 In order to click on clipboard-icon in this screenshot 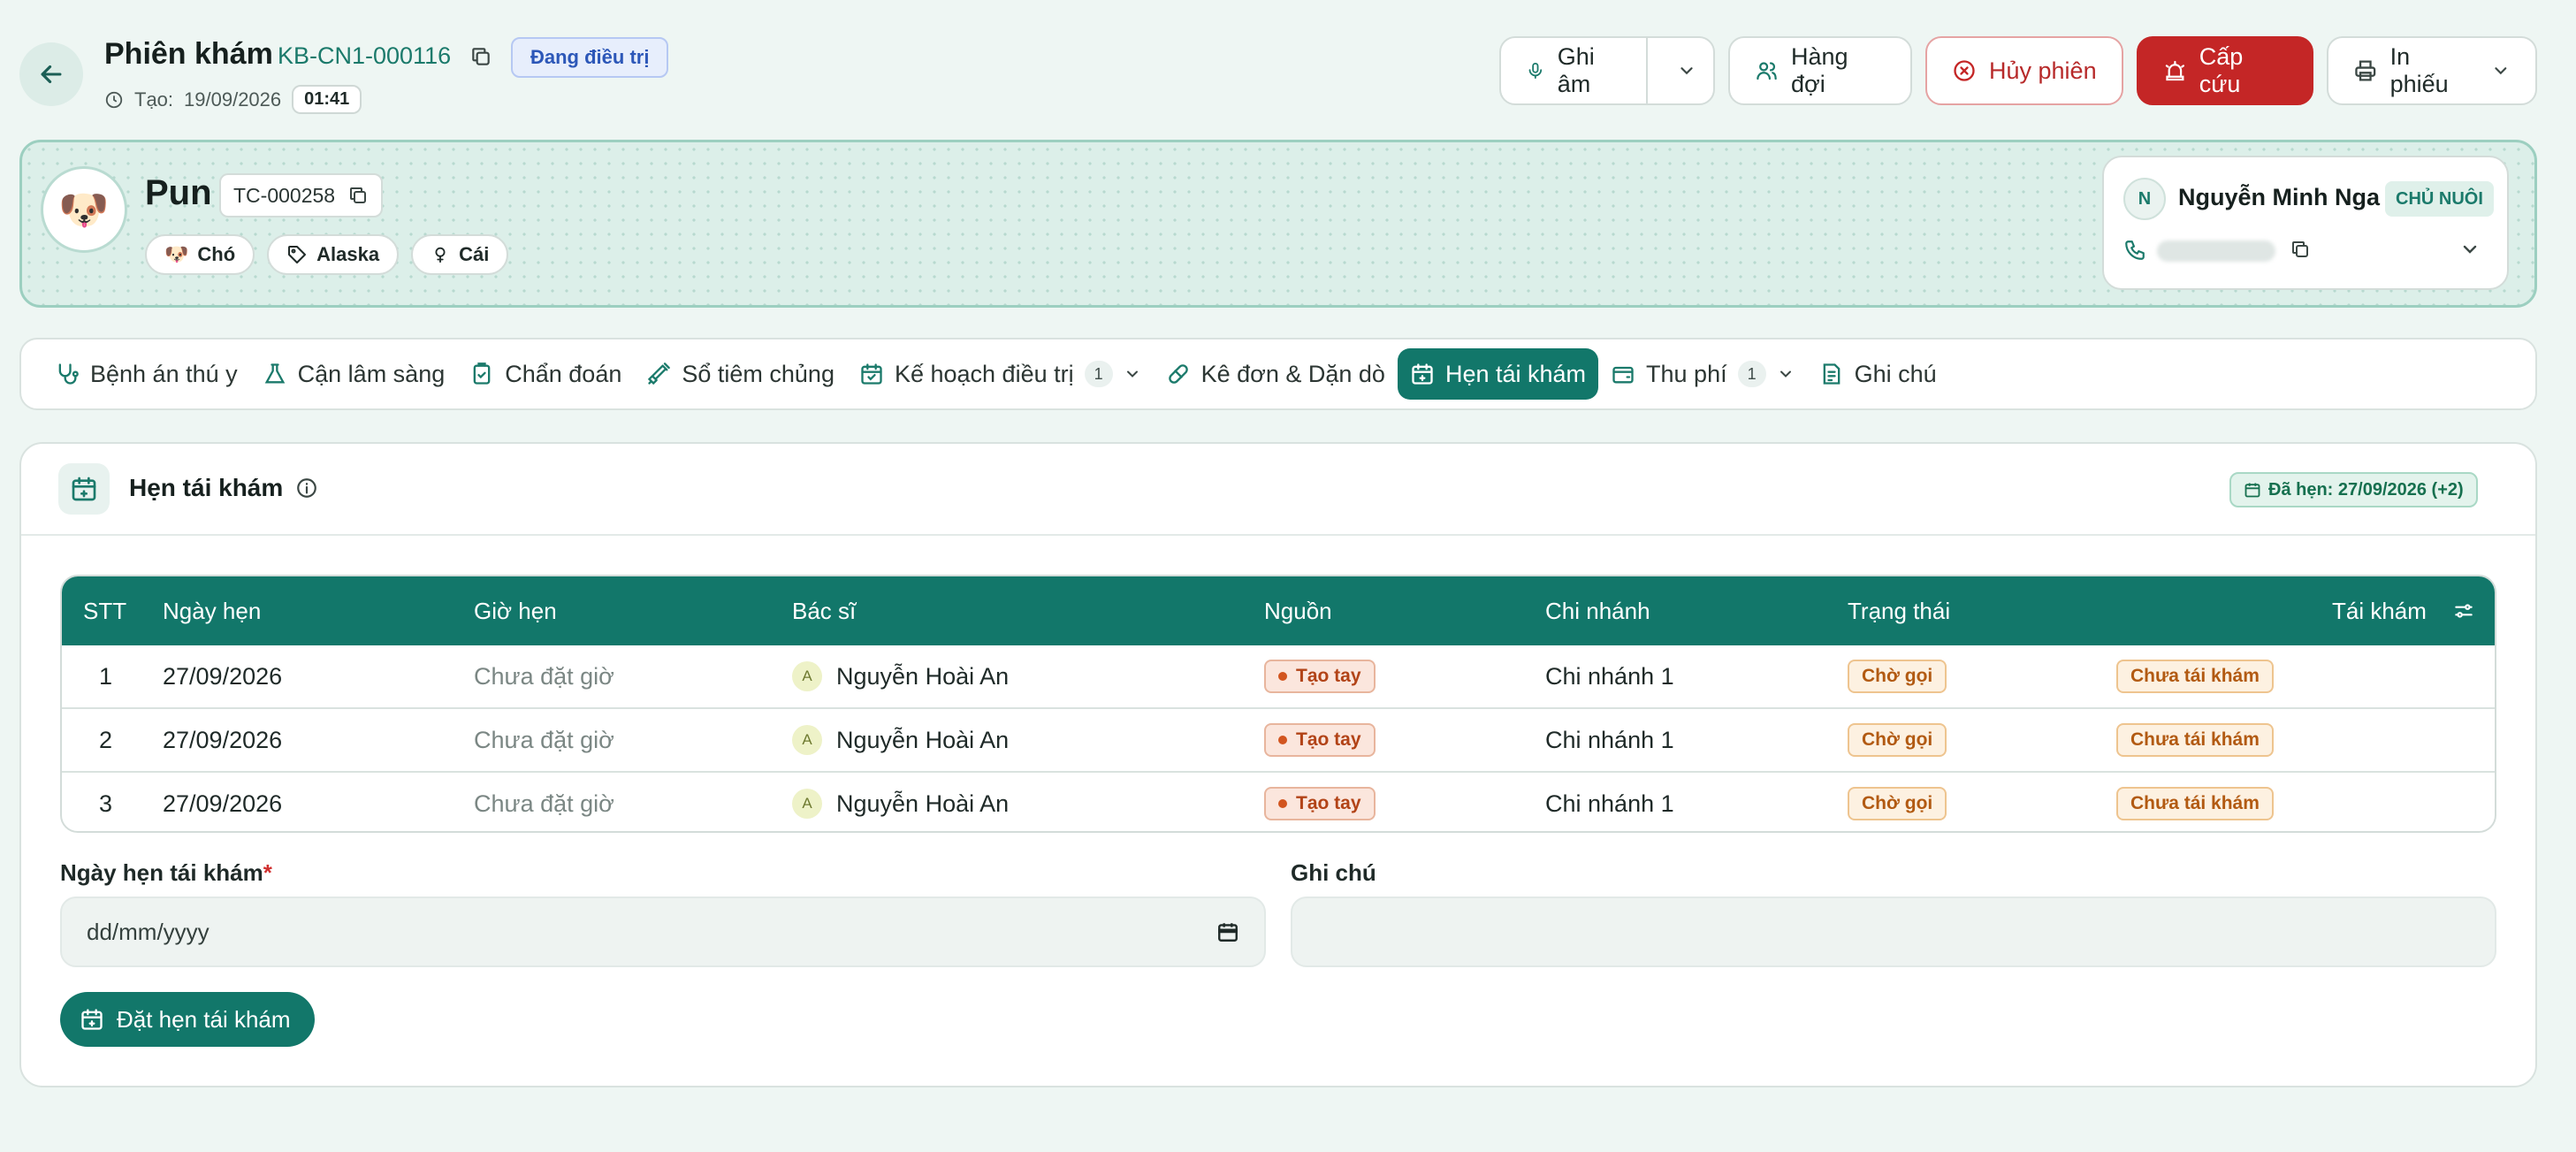, I will do `click(482, 373)`.